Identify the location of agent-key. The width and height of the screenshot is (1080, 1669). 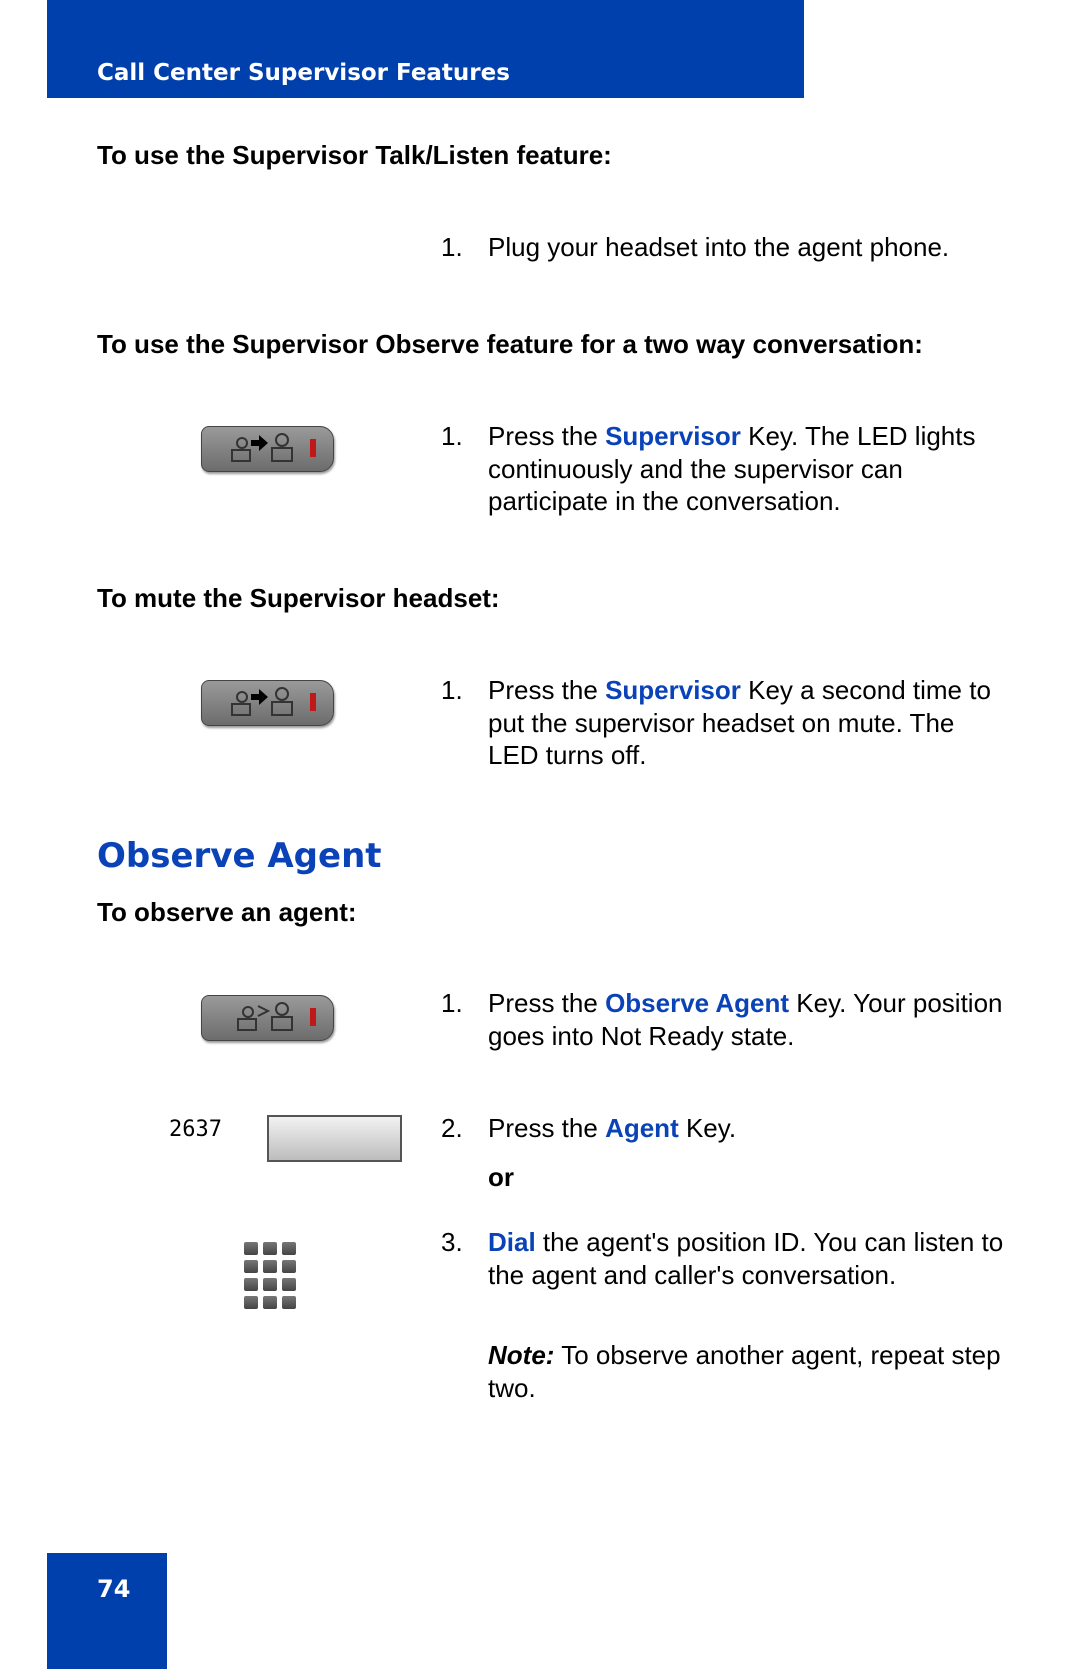
(334, 1138).